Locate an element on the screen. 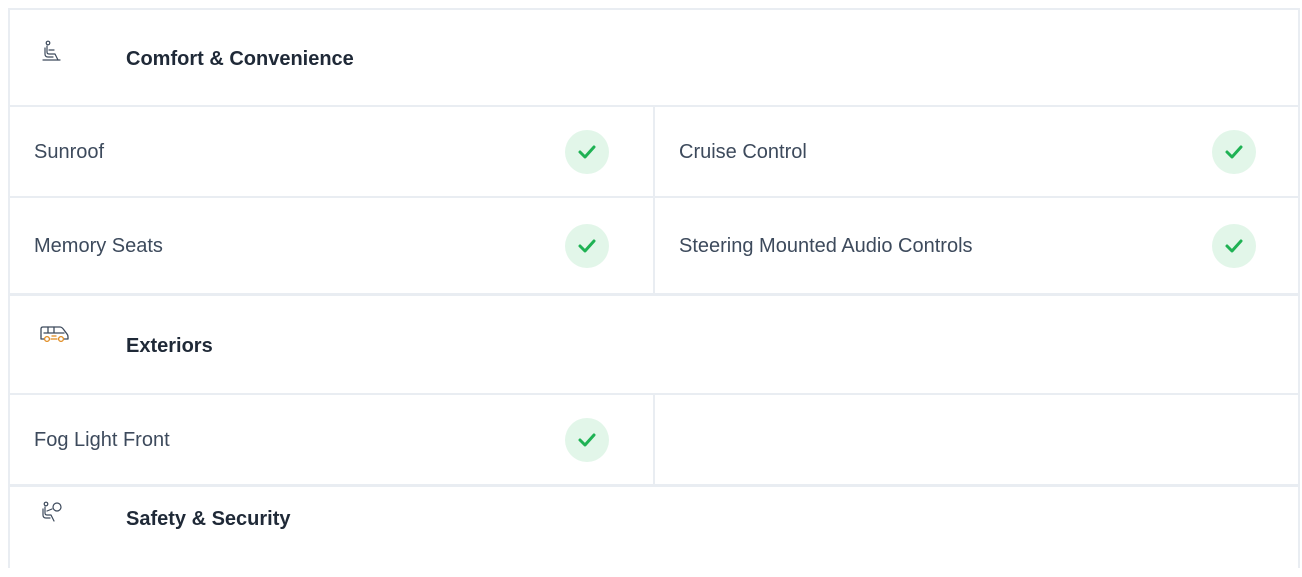  feature-cell: Memory Seats is located at coordinates (332, 245).